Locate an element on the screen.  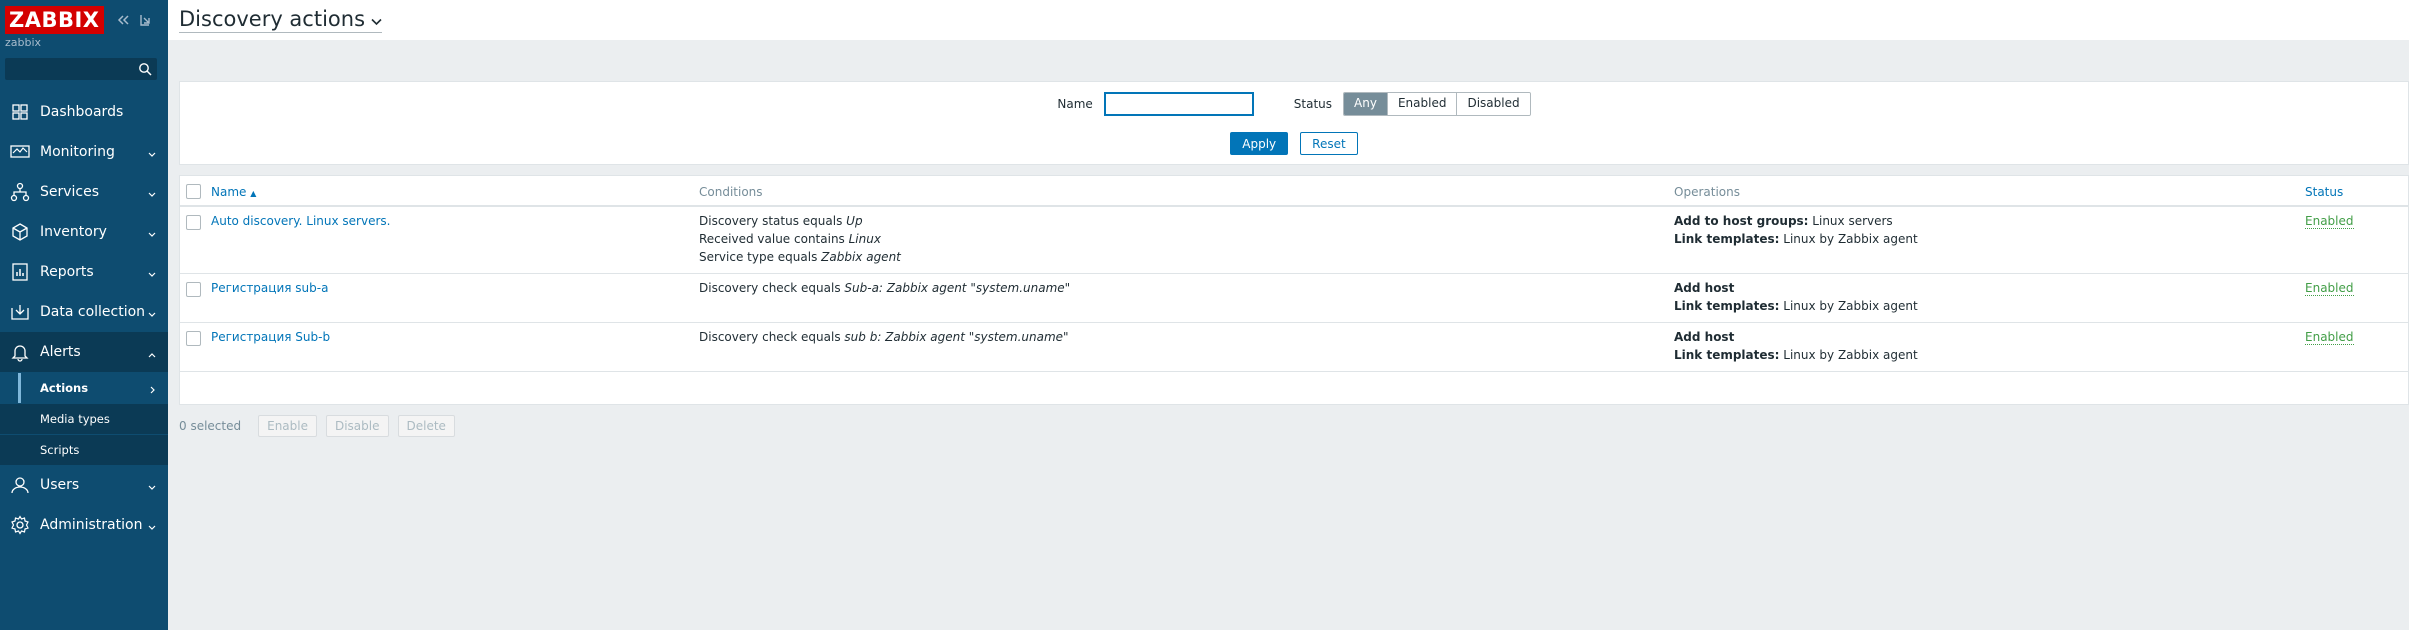
monitoring-icon is located at coordinates (20, 152).